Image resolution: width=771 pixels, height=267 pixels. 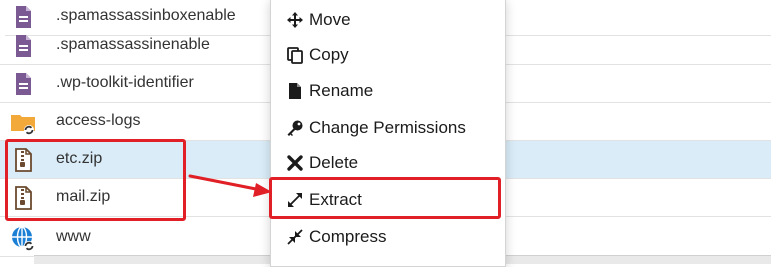 I want to click on compress-icon, so click(x=295, y=237).